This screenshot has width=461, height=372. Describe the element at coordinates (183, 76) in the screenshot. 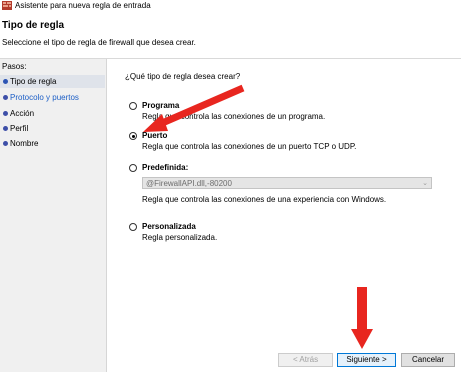

I see `rule-type-question: ¿Qué tipo de regla desea crear?` at that location.